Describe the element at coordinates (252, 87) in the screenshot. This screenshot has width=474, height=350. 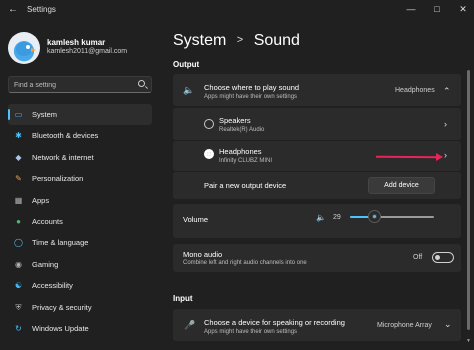
I see `choose-output-title: Choose where to play sound` at that location.